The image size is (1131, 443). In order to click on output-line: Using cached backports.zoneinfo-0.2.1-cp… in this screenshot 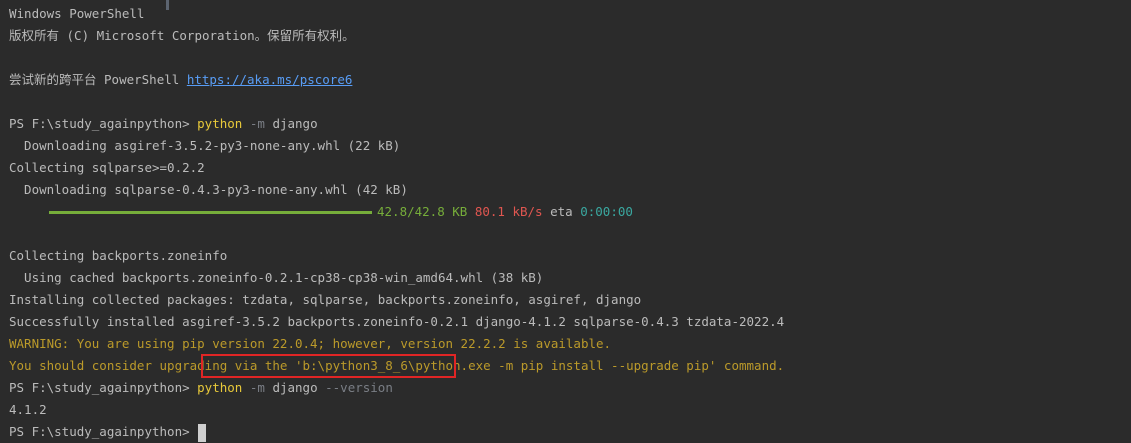, I will do `click(276, 277)`.